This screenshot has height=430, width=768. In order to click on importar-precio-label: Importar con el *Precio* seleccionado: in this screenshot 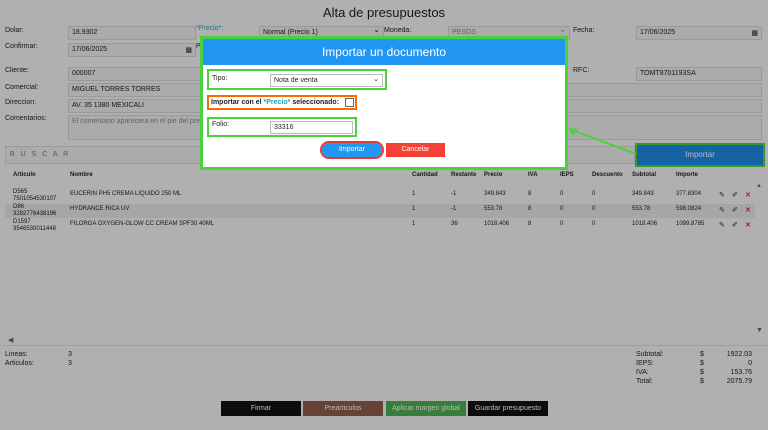, I will do `click(275, 102)`.